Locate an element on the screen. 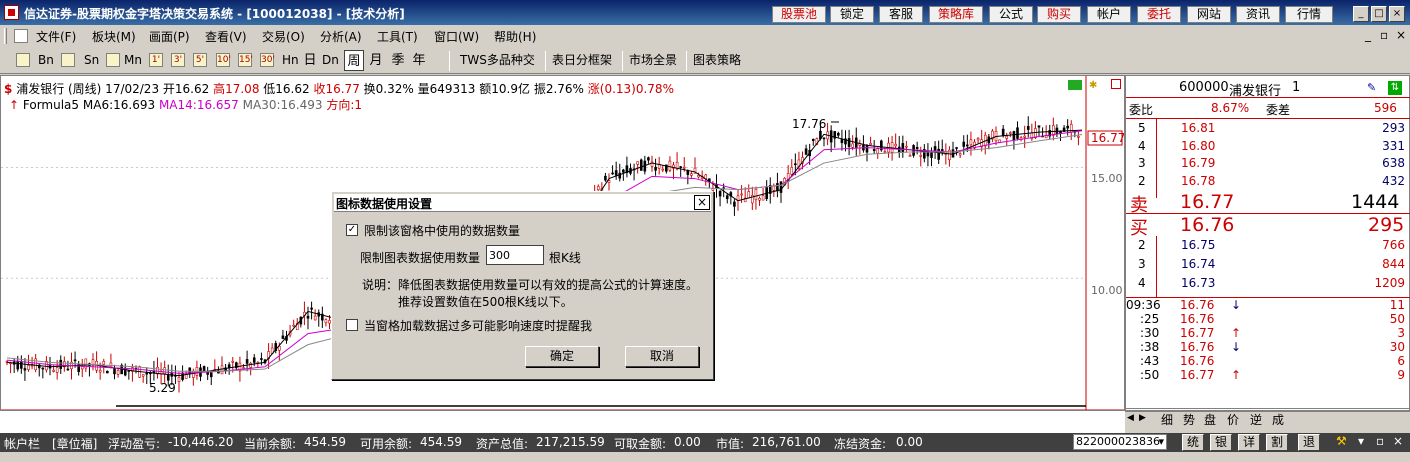 The width and height of the screenshot is (1410, 462). tool-mn: Mn is located at coordinates (133, 60).